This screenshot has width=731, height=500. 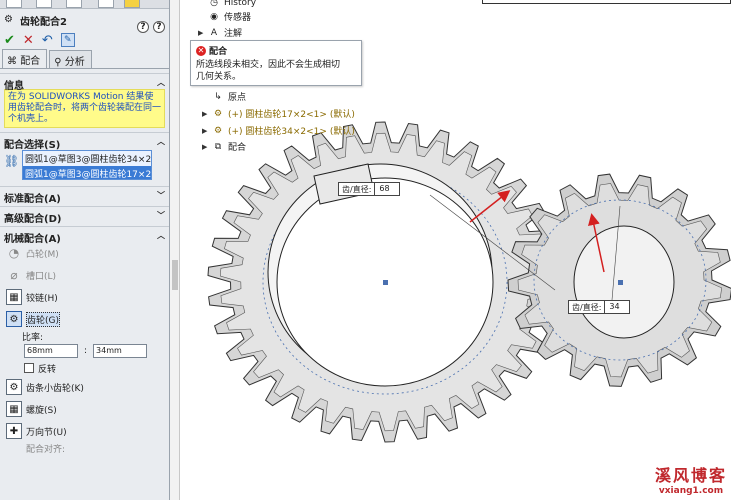 I want to click on tree-item-label: 配合, so click(x=237, y=148).